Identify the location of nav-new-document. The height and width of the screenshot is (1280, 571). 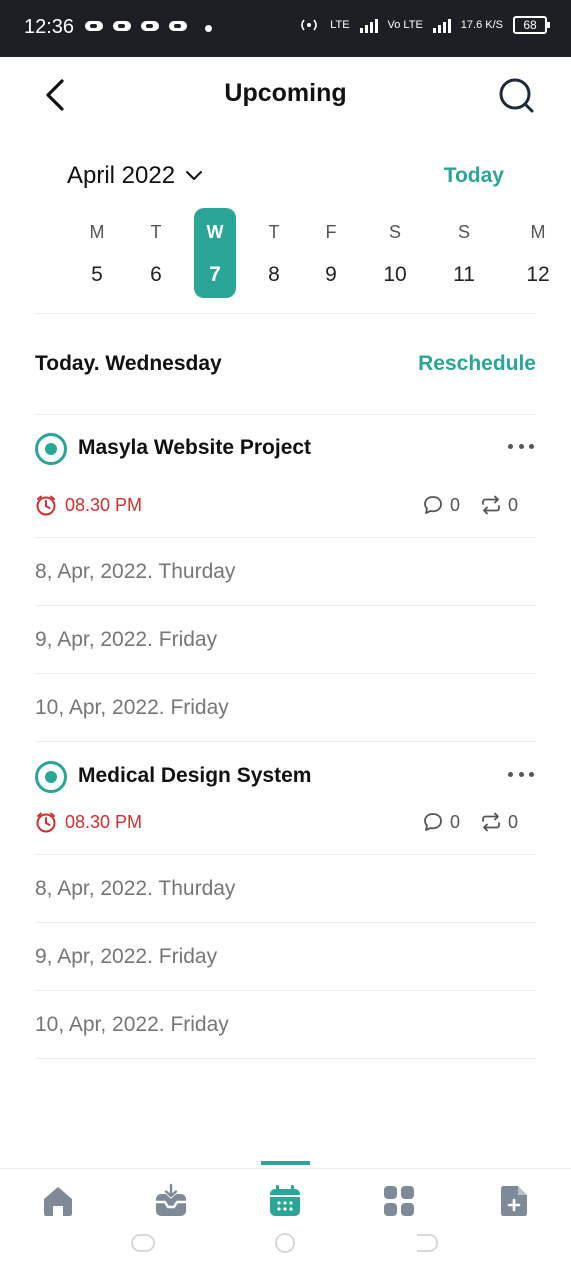
(514, 1201).